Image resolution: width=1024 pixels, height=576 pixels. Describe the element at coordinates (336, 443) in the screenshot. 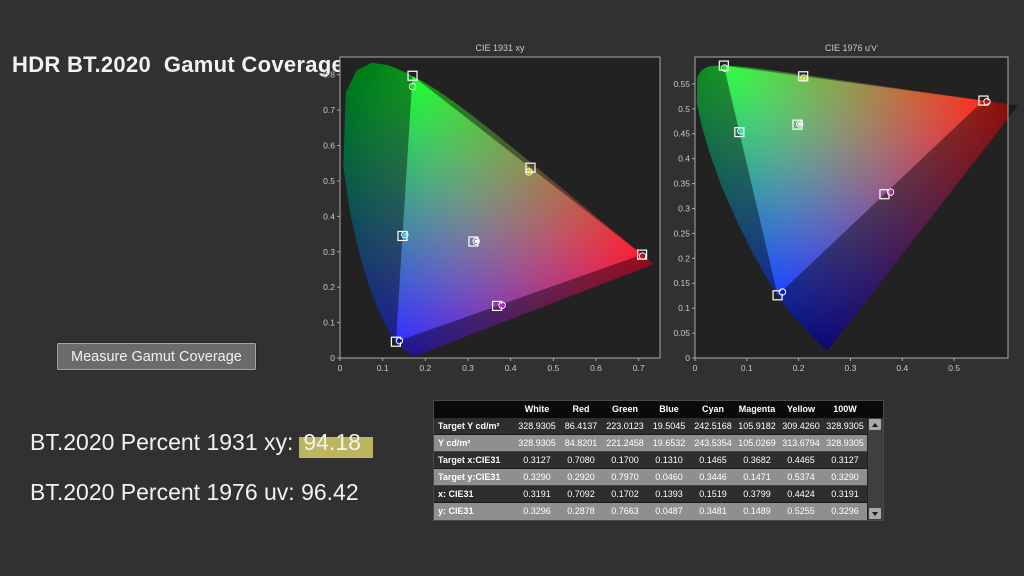

I see `percent-1931-value: 94.18` at that location.